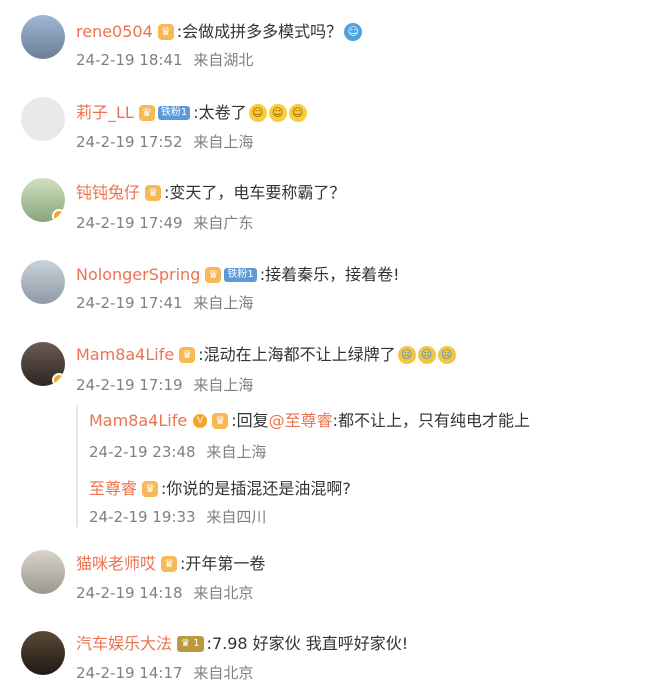  Describe the element at coordinates (129, 303) in the screenshot. I see `comment-time: 24-2-19 17:41` at that location.